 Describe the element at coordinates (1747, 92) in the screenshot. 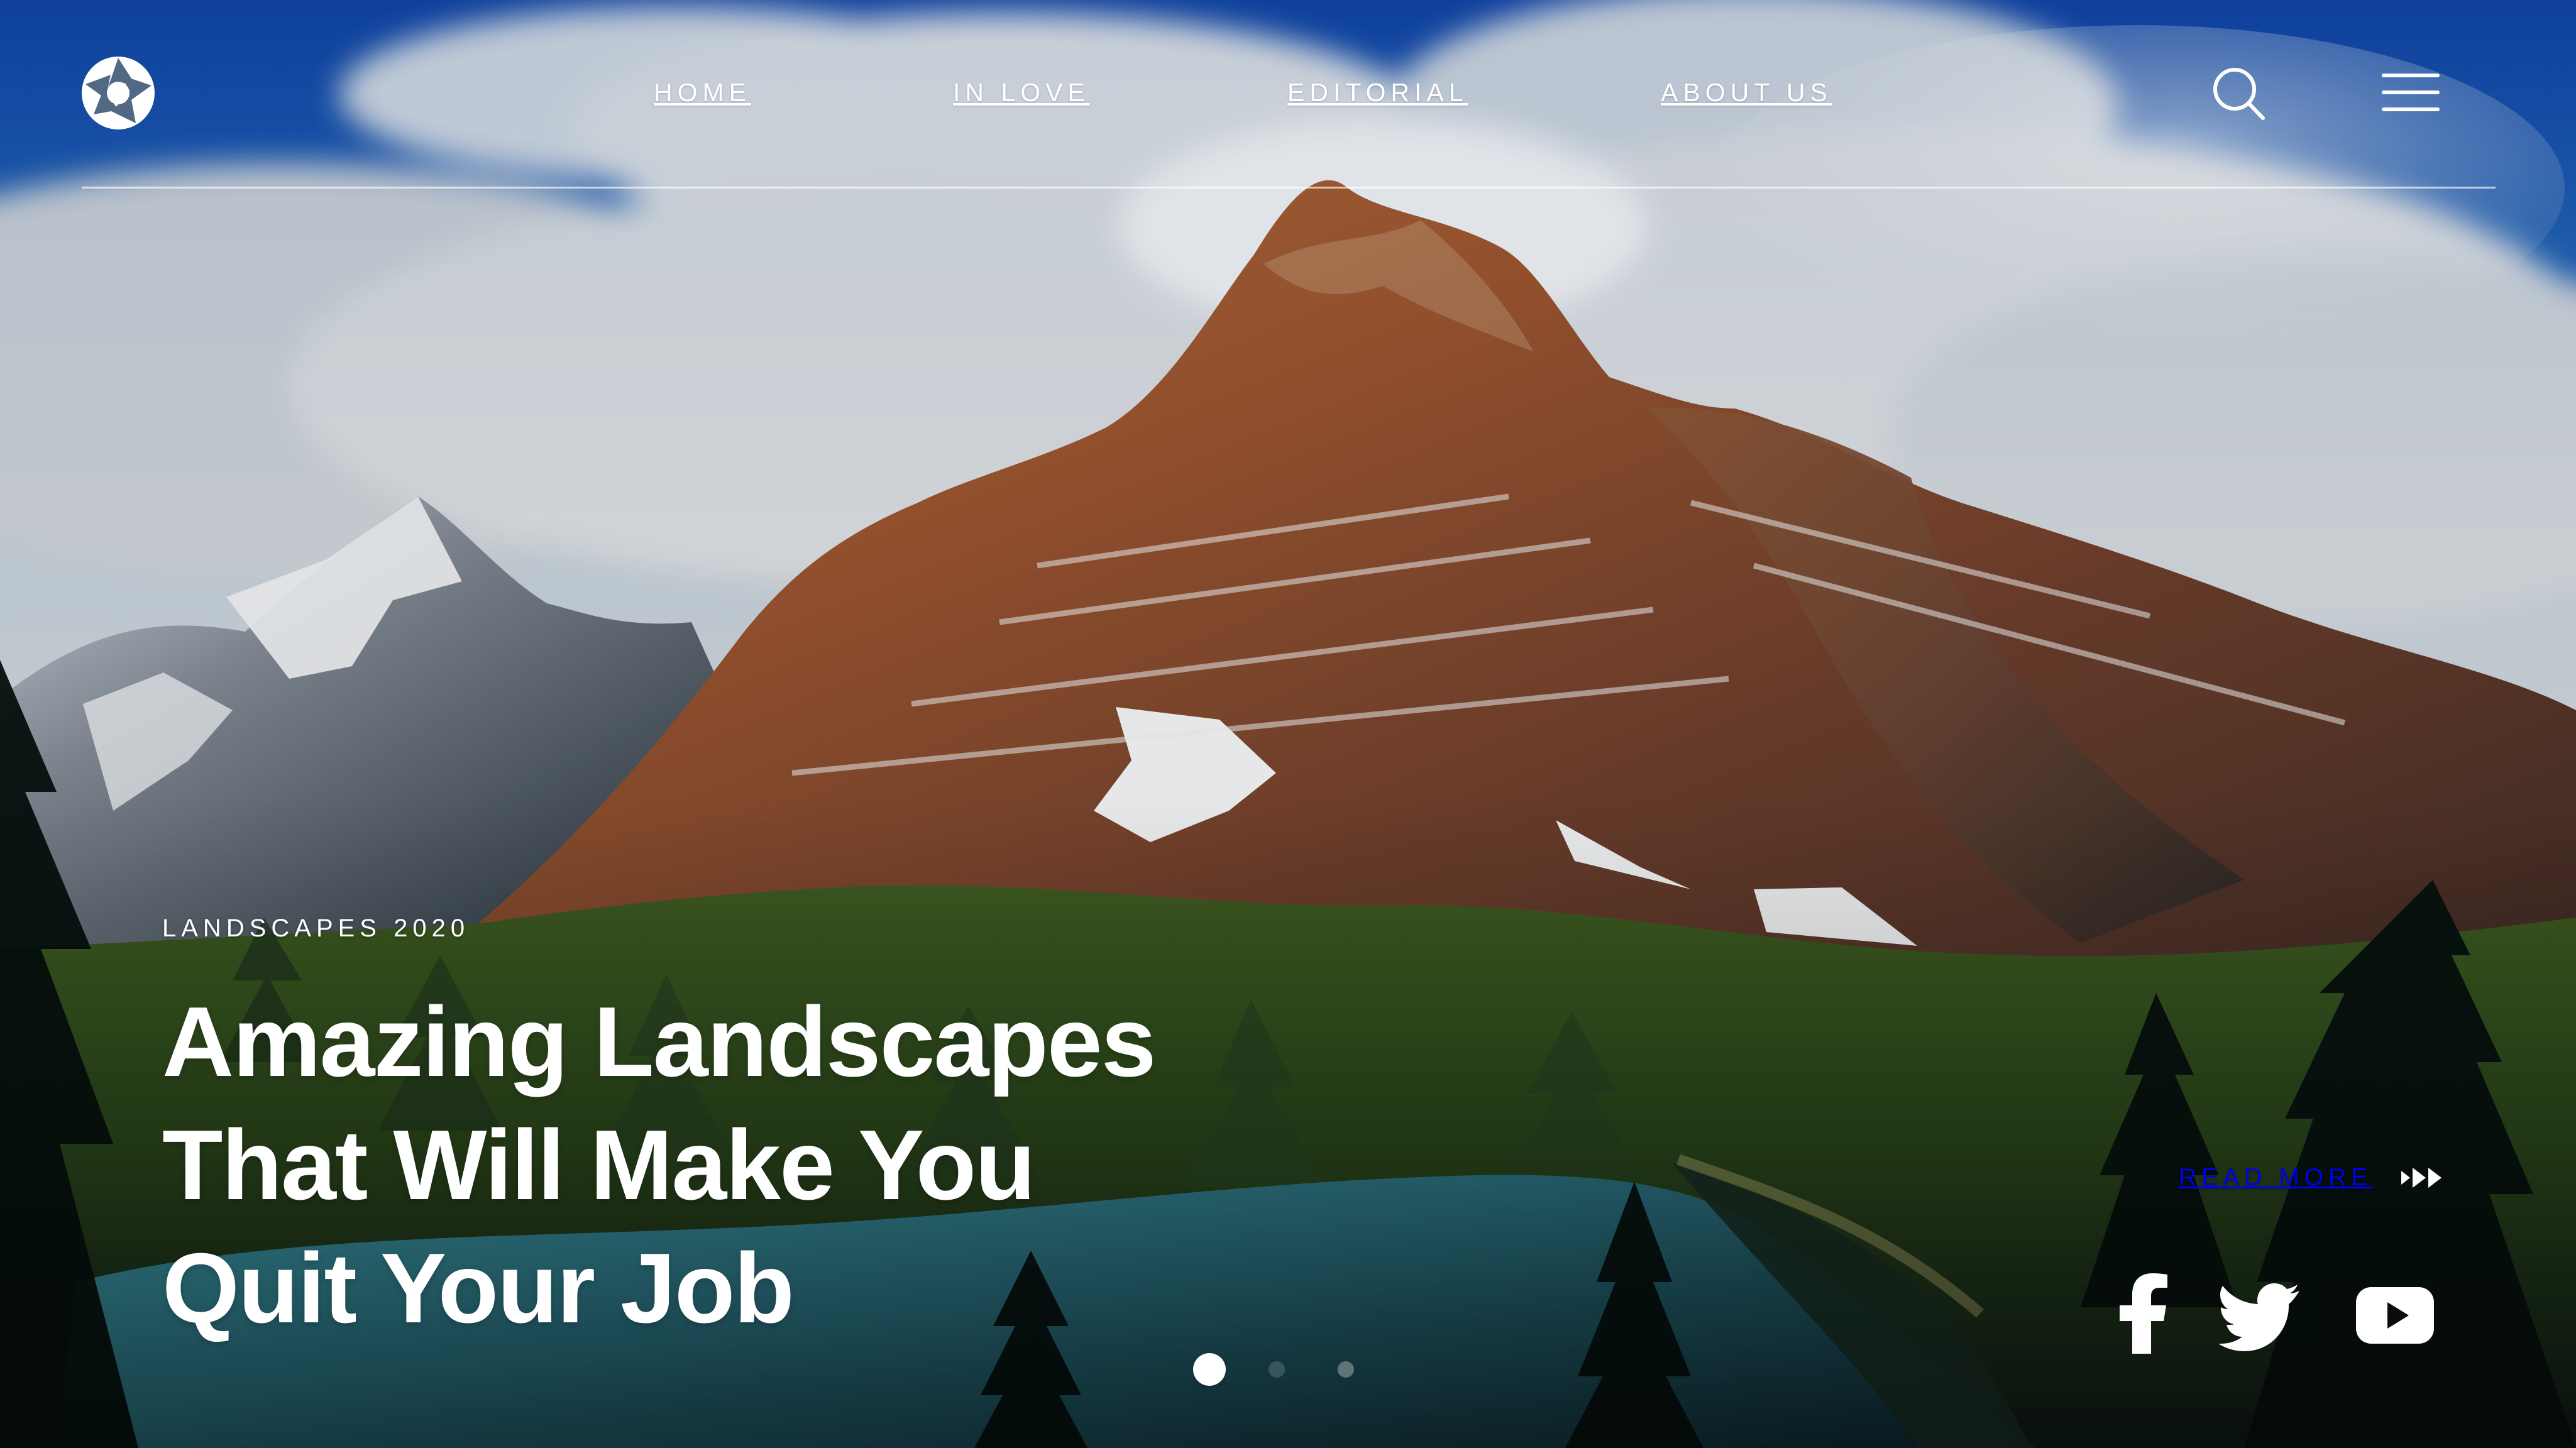

I see `nav-item-about-us: ABOUT US` at that location.